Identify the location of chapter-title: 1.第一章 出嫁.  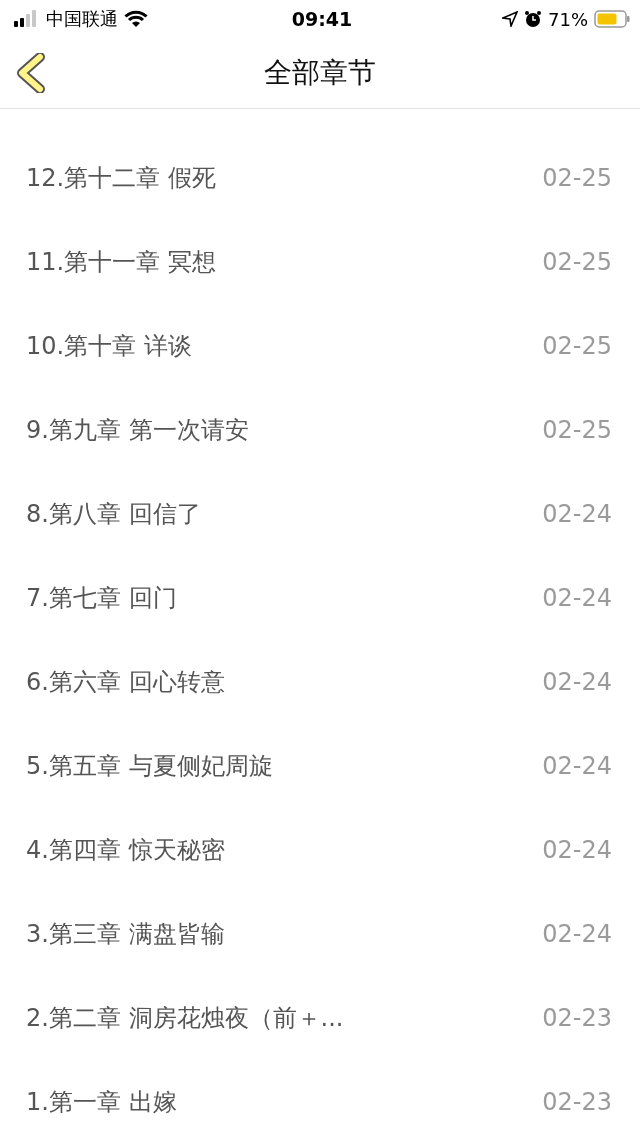
(101, 1102).